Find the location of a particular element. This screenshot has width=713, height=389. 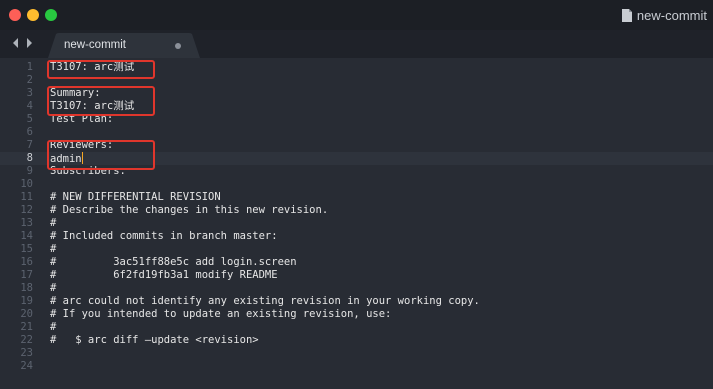

line-number: 24 is located at coordinates (26, 366).